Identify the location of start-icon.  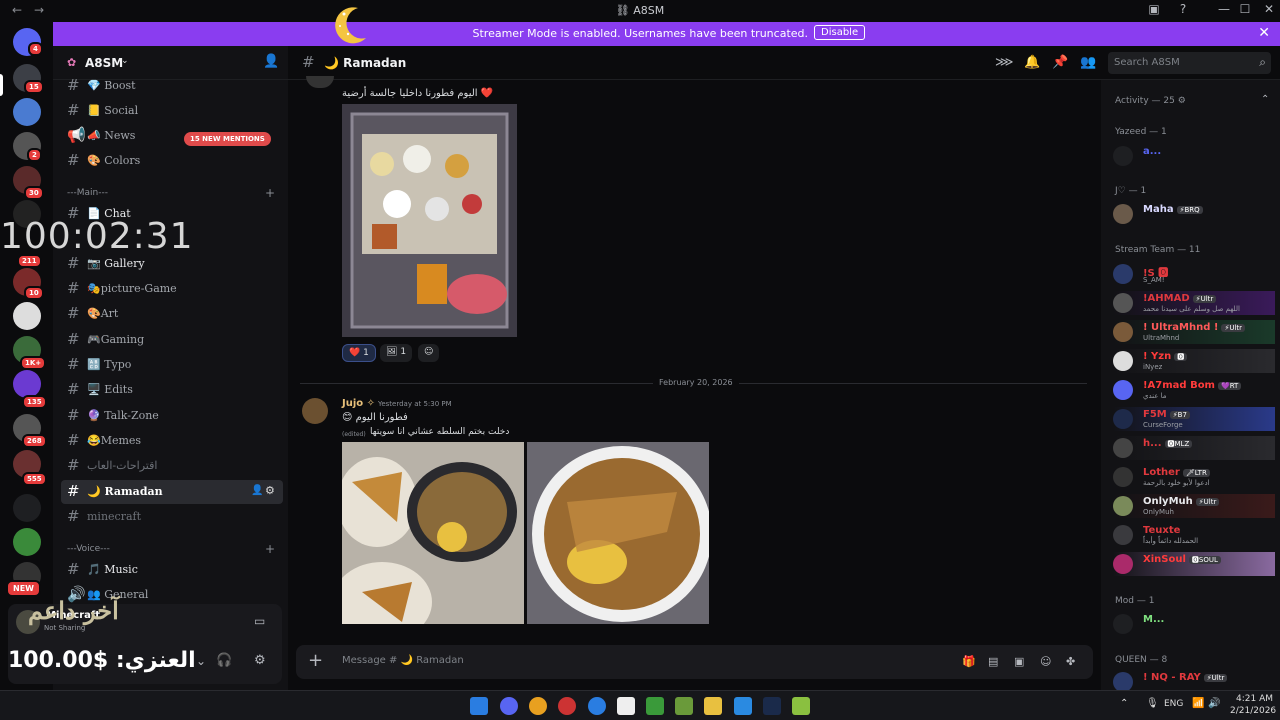
(479, 706).